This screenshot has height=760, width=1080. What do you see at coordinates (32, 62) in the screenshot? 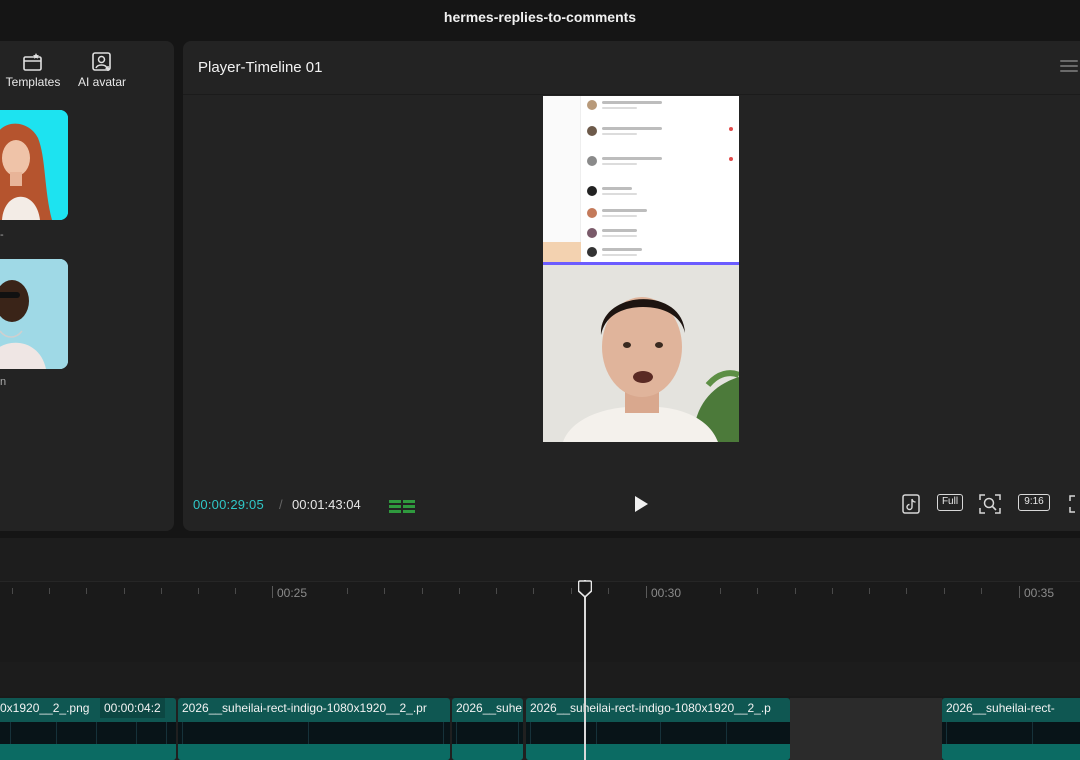
I see `templates-icon` at bounding box center [32, 62].